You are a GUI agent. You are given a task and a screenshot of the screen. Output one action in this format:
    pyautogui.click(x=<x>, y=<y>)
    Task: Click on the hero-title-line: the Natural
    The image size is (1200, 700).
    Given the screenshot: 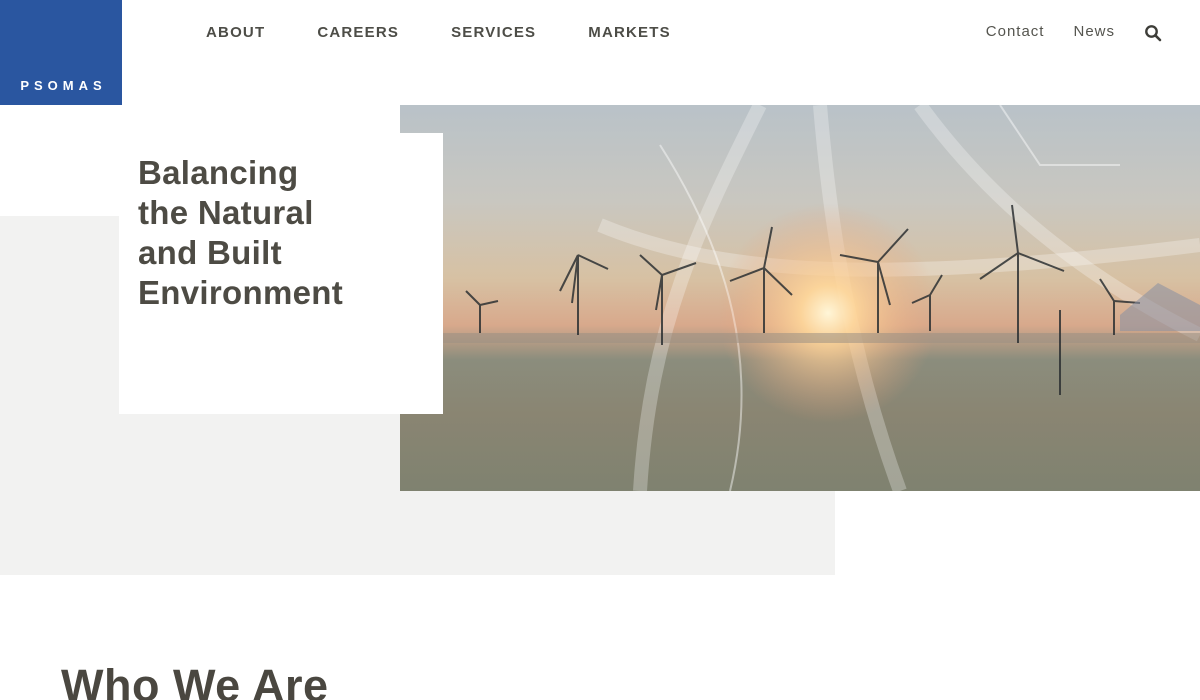 What is the action you would take?
    pyautogui.click(x=226, y=212)
    